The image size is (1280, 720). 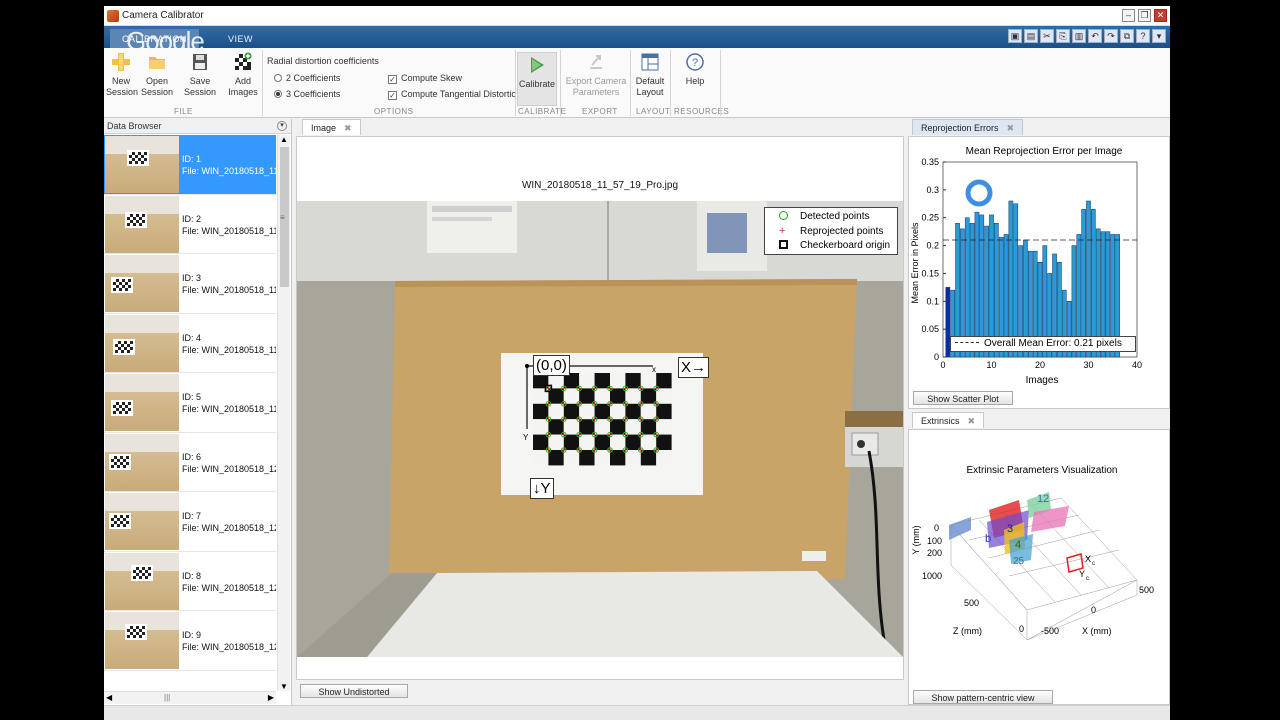 What do you see at coordinates (190, 522) in the screenshot?
I see `list-item: ID: 7 File: WIN_20180518_12_` at bounding box center [190, 522].